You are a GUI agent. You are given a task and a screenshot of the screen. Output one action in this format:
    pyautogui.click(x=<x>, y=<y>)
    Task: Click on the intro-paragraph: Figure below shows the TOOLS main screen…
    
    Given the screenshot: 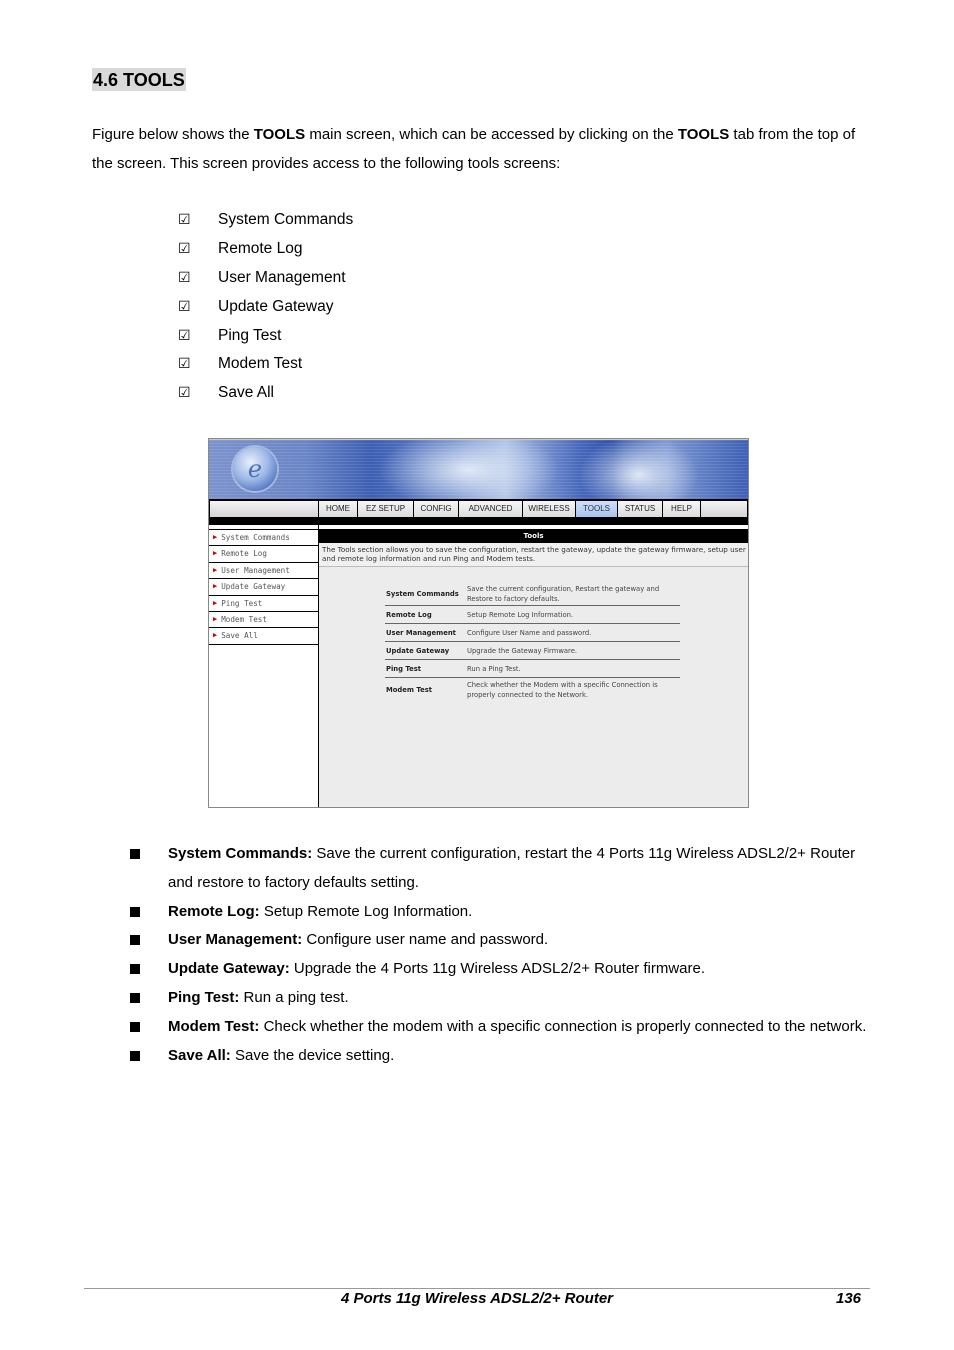 What is the action you would take?
    pyautogui.click(x=482, y=149)
    